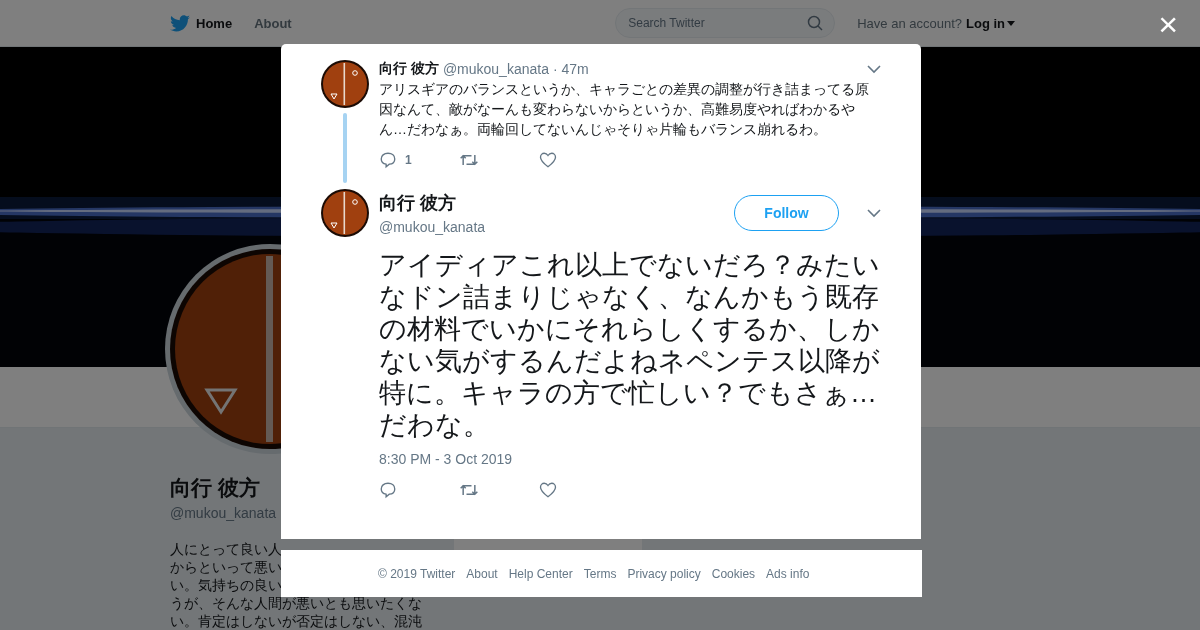  I want to click on bio-text: い。肯定はしないが否定はしない、混沌, so click(296, 621).